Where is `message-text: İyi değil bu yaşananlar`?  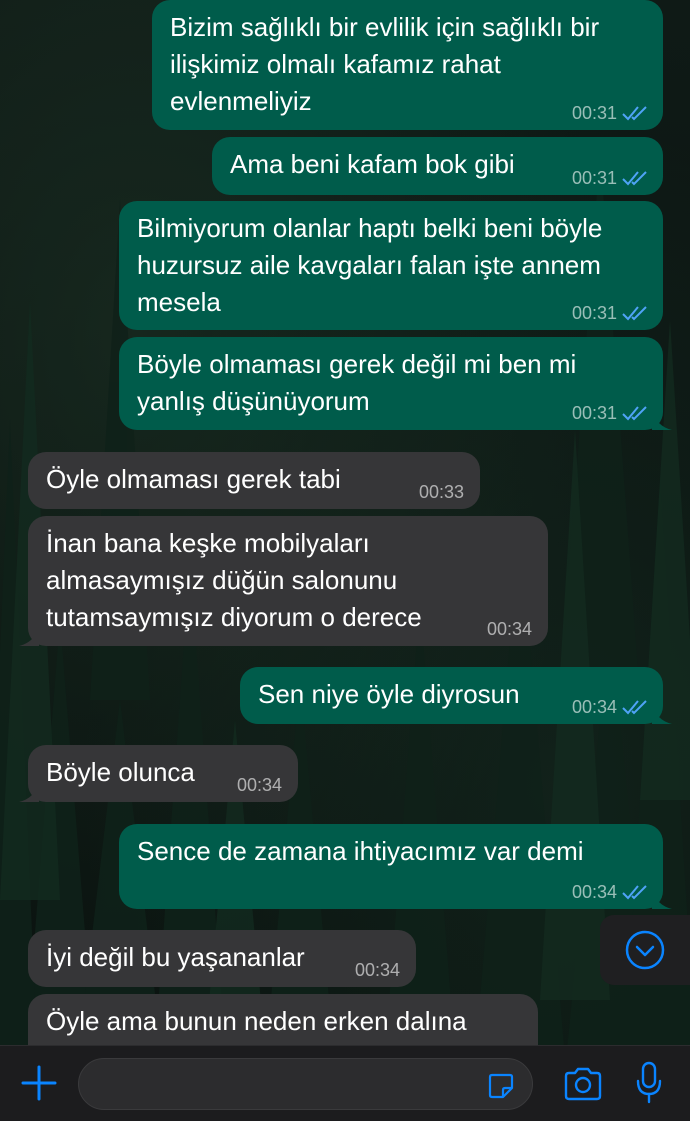 message-text: İyi değil bu yaşananlar is located at coordinates (175, 957).